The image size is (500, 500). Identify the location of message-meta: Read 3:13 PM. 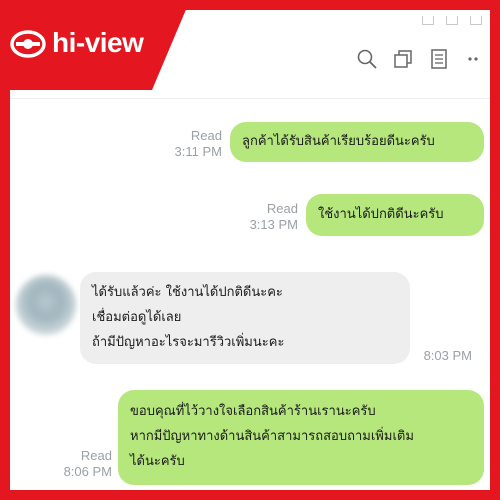
(262, 217).